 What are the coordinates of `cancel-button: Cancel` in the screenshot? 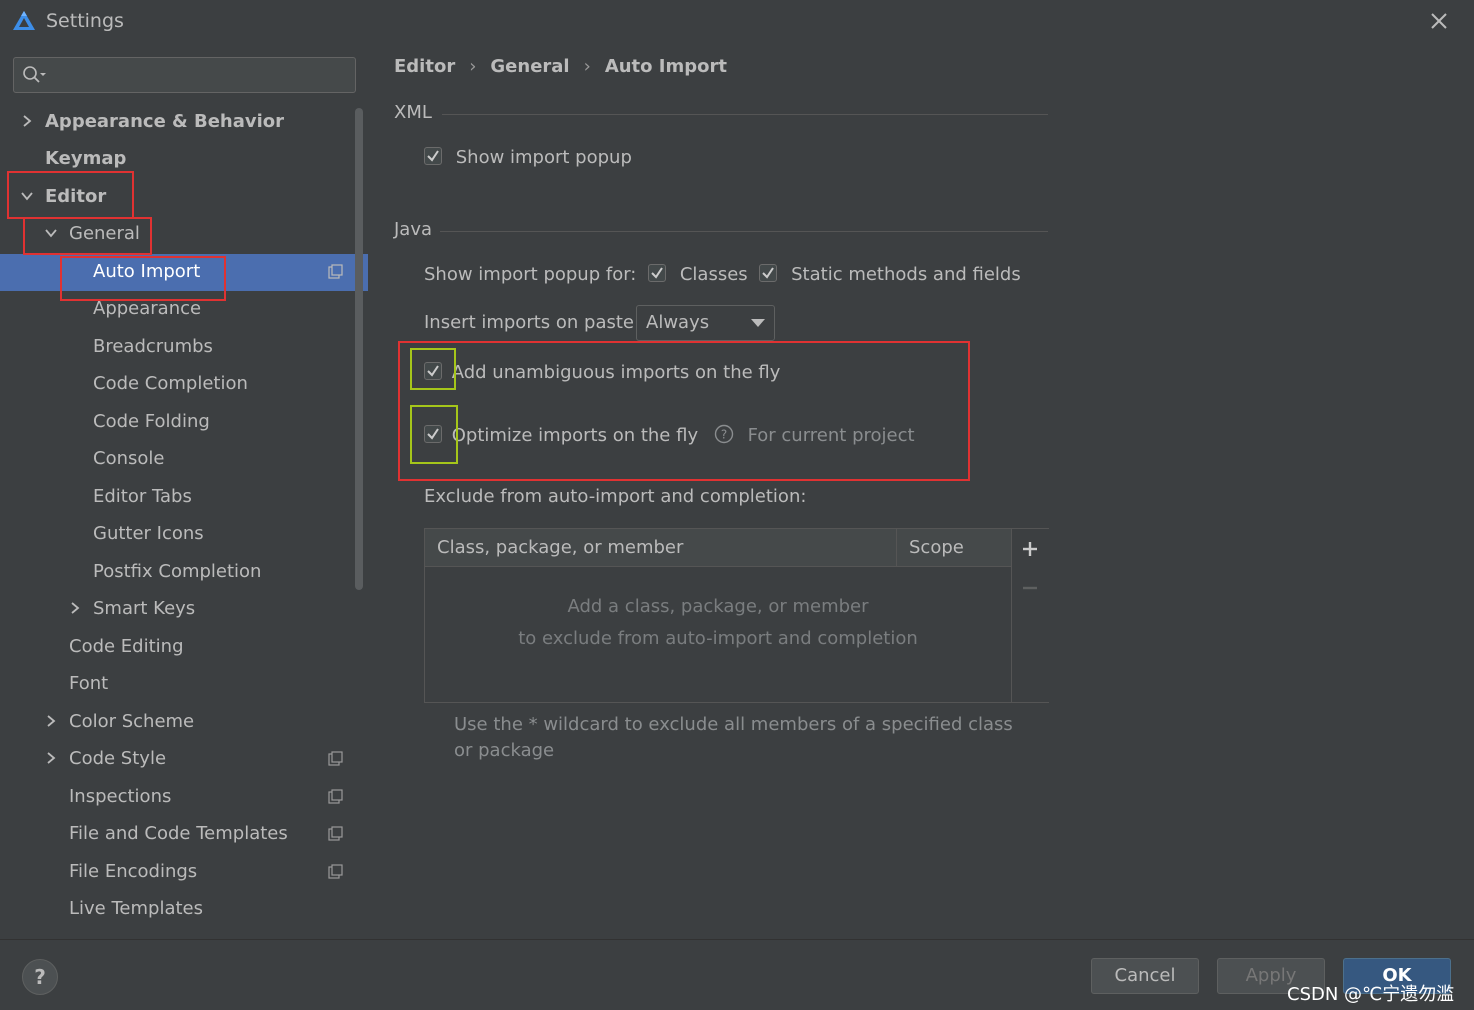 It's located at (1145, 976).